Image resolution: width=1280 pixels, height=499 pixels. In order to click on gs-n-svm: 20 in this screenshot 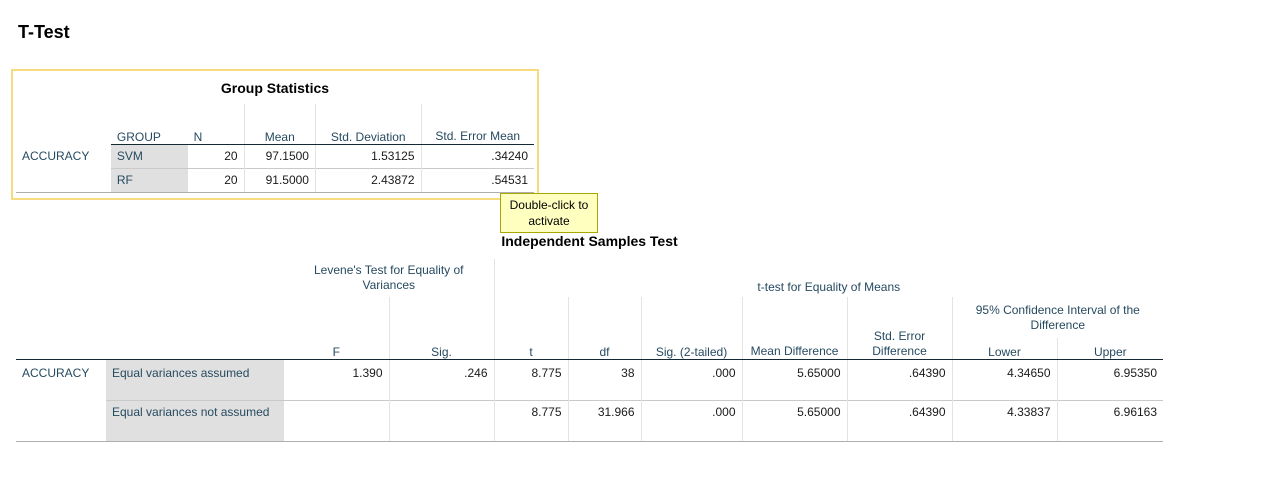, I will do `click(231, 156)`.